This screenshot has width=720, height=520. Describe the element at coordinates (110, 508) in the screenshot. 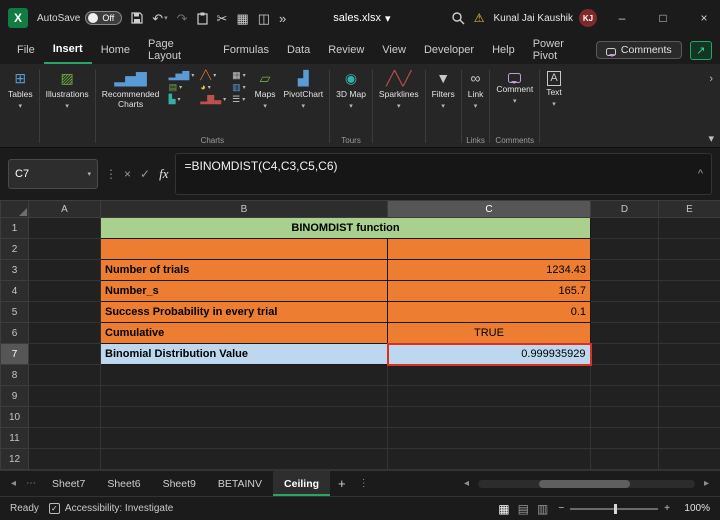

I see `accessibility-checker-button: ✓ Accessibility: Investigate` at that location.